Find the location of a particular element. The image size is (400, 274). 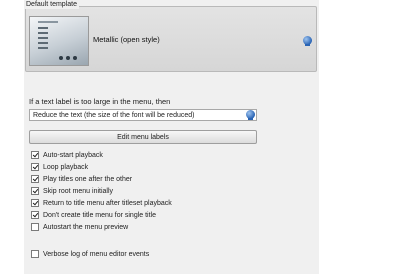

default-template-legend: Default template is located at coordinates (51, 4).